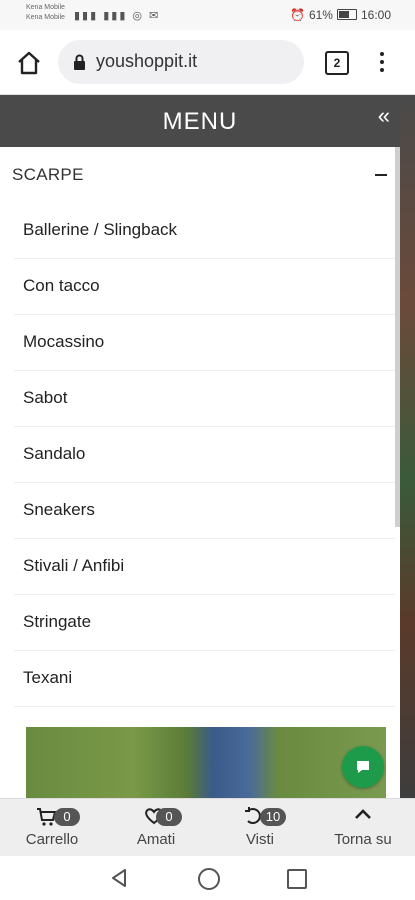 This screenshot has width=415, height=900. I want to click on menu-item-sneakers: Sneakers, so click(204, 511).